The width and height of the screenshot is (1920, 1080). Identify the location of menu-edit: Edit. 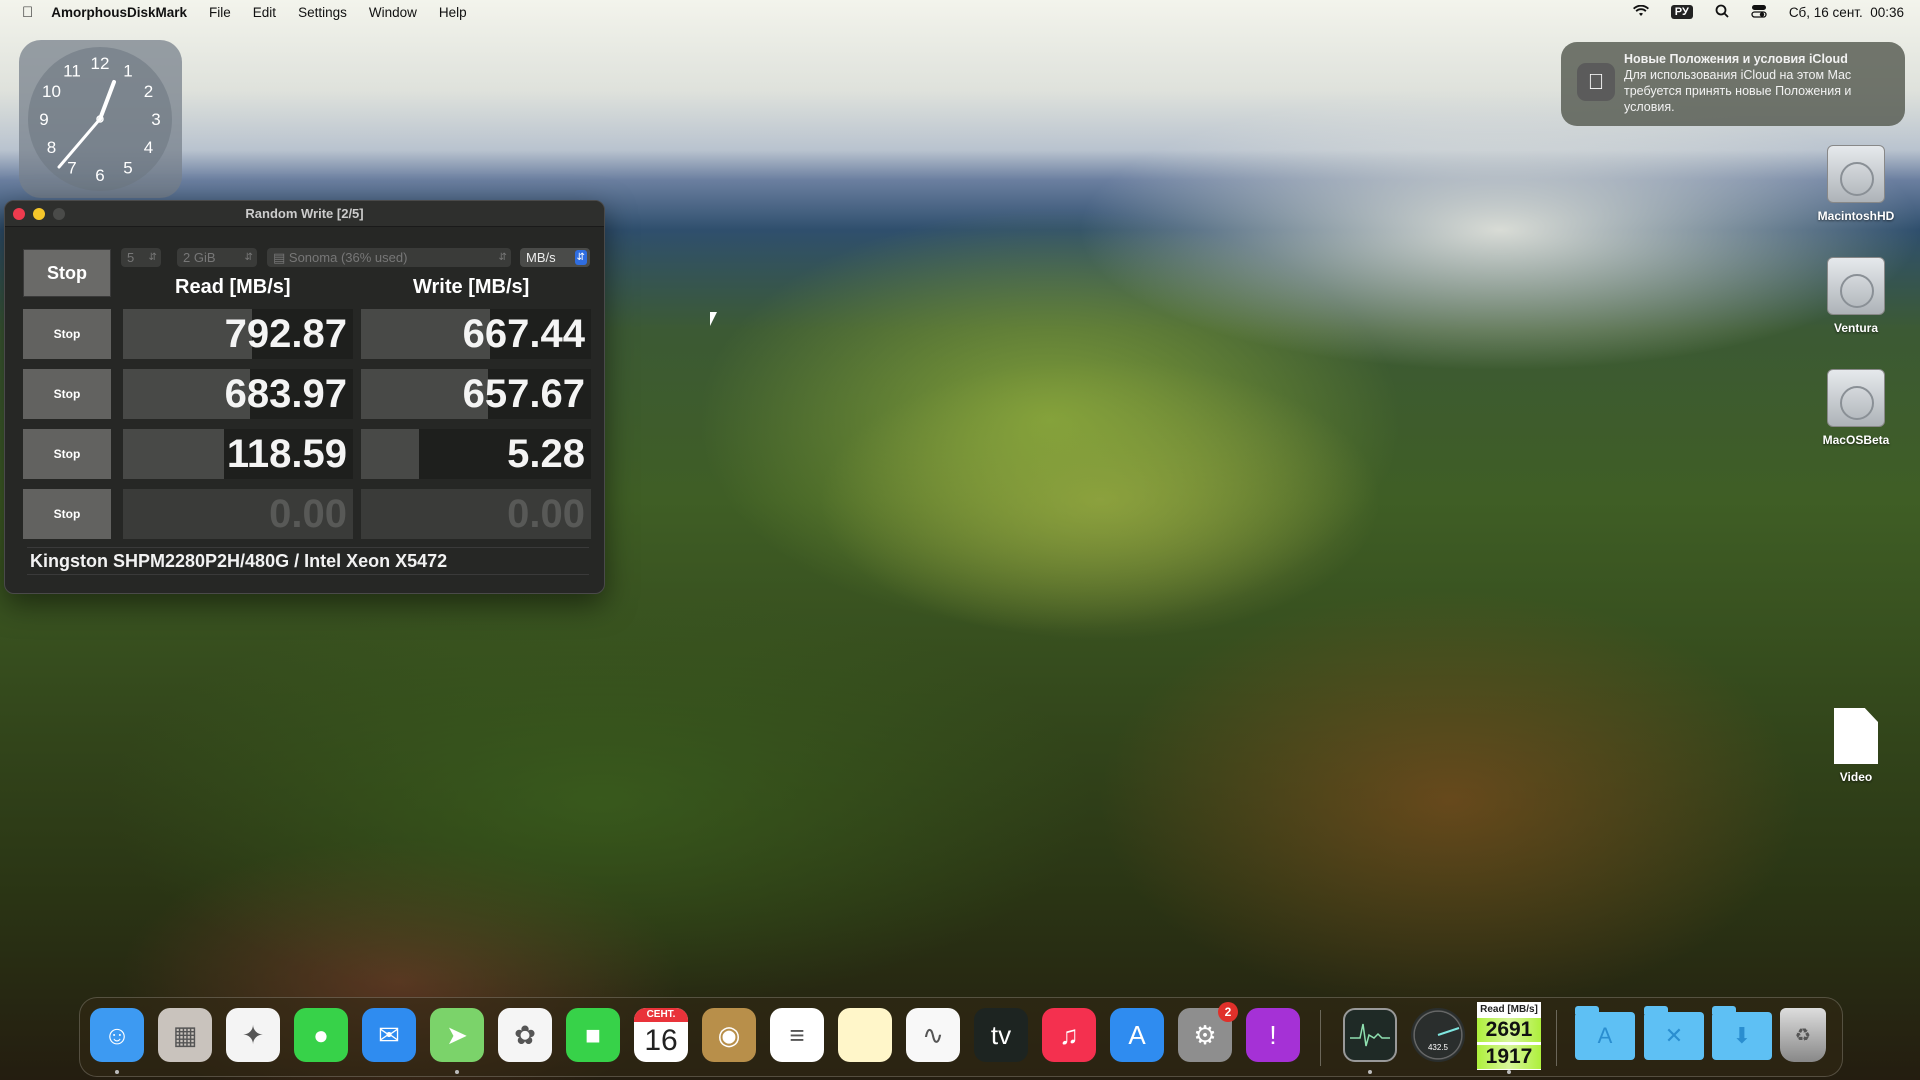
(264, 12).